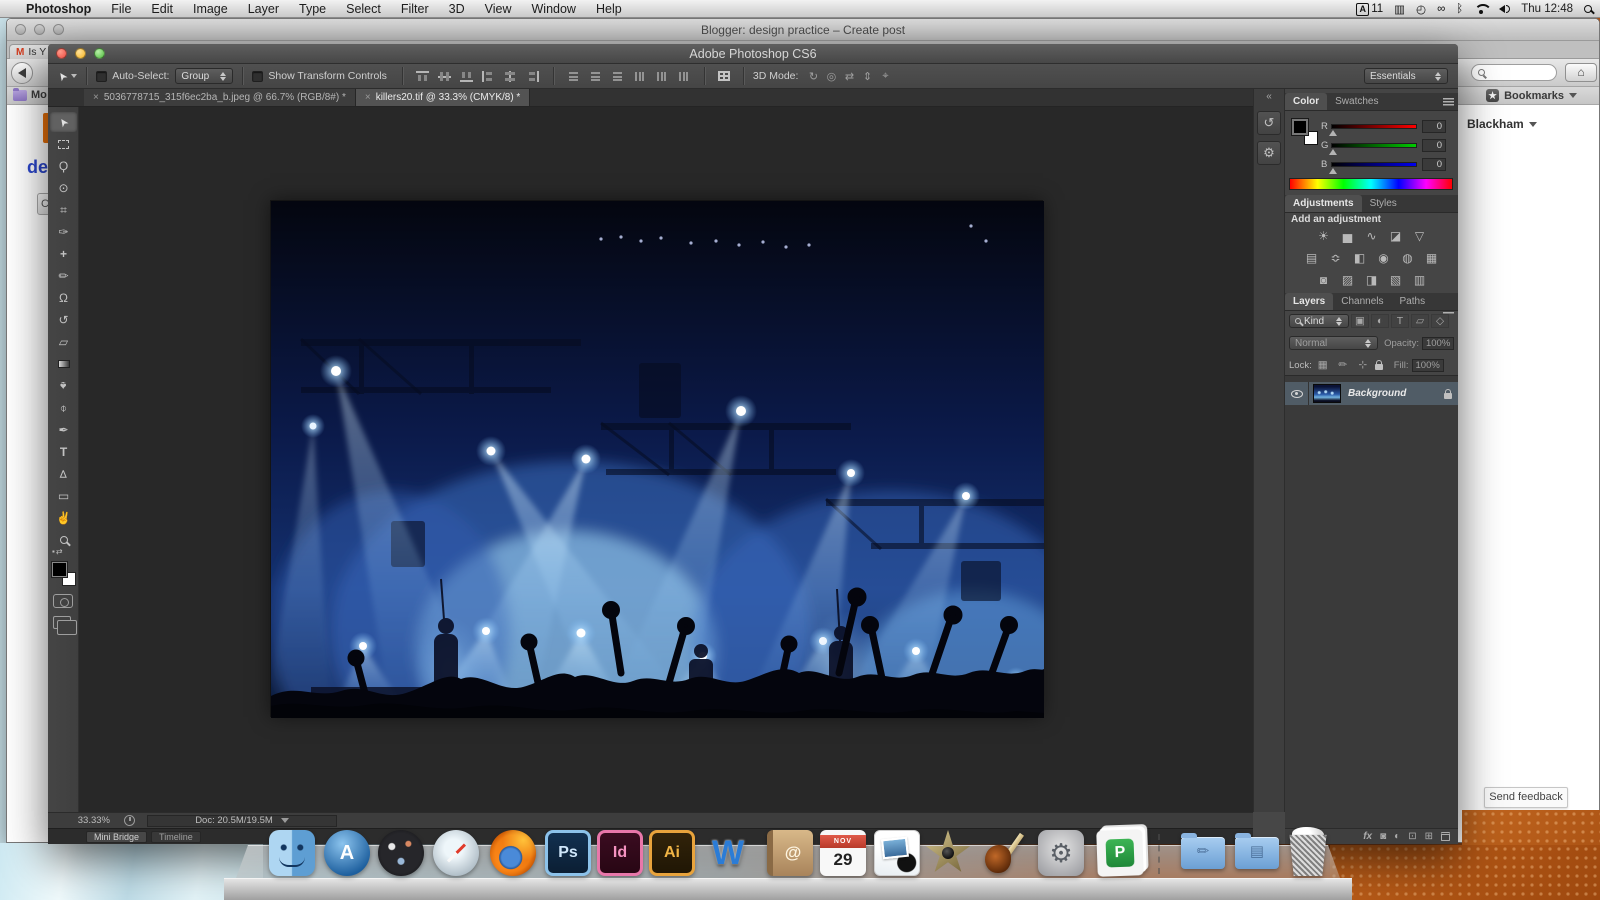  What do you see at coordinates (620, 853) in the screenshot?
I see `dock-indesign-icon: Id` at bounding box center [620, 853].